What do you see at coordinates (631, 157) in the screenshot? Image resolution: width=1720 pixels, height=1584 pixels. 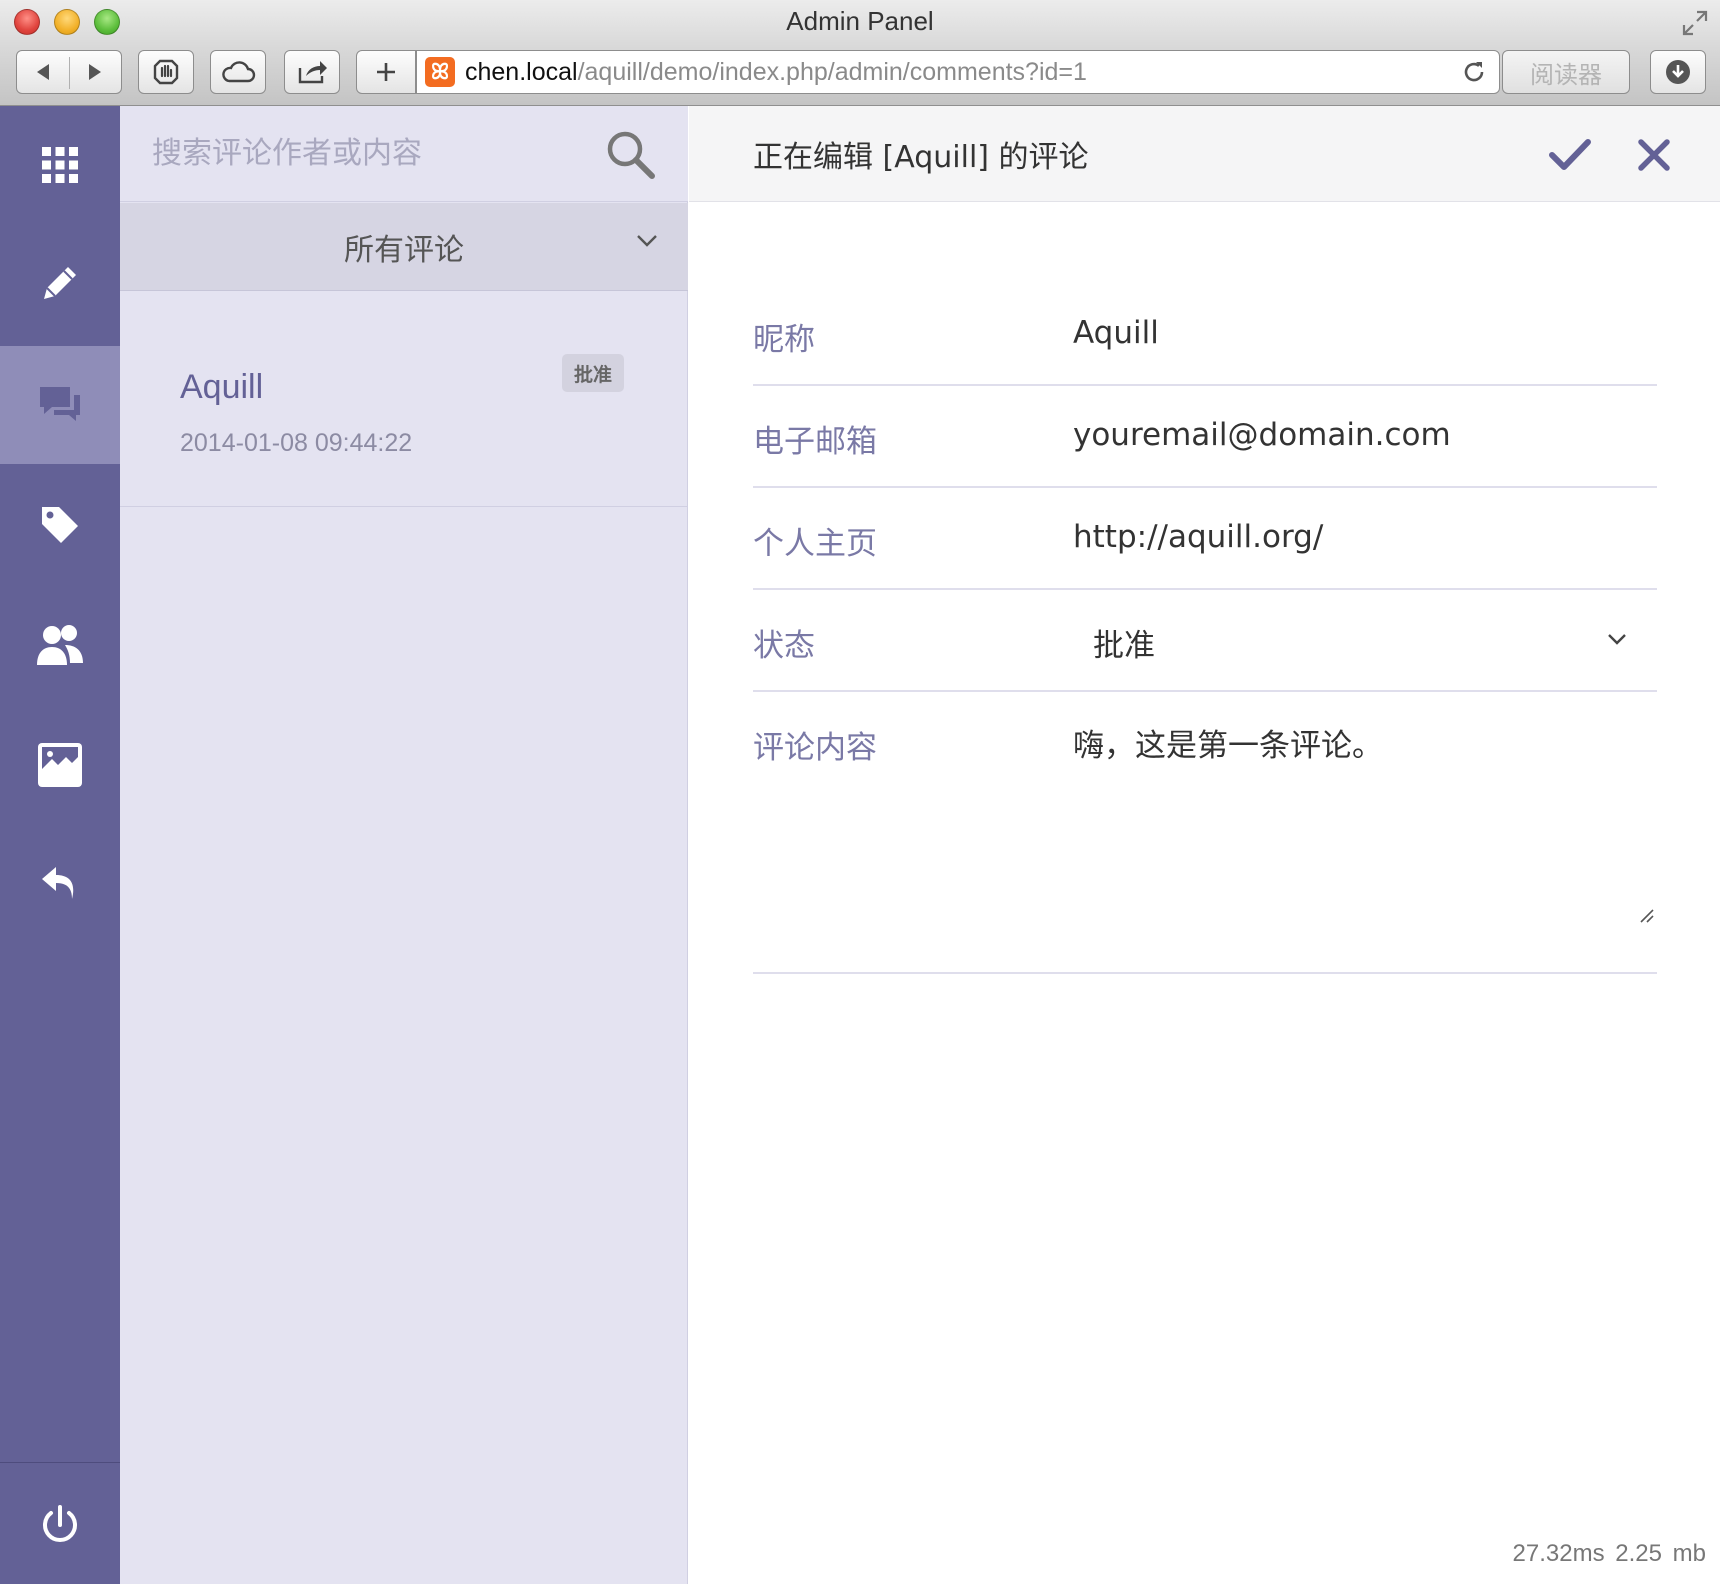 I see `search-icon` at bounding box center [631, 157].